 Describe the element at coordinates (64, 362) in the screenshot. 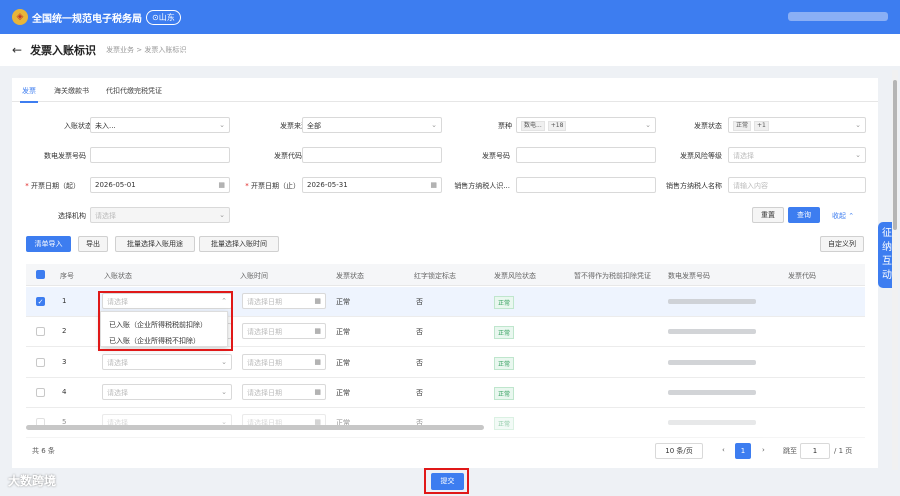

I see `row-number: 3` at that location.